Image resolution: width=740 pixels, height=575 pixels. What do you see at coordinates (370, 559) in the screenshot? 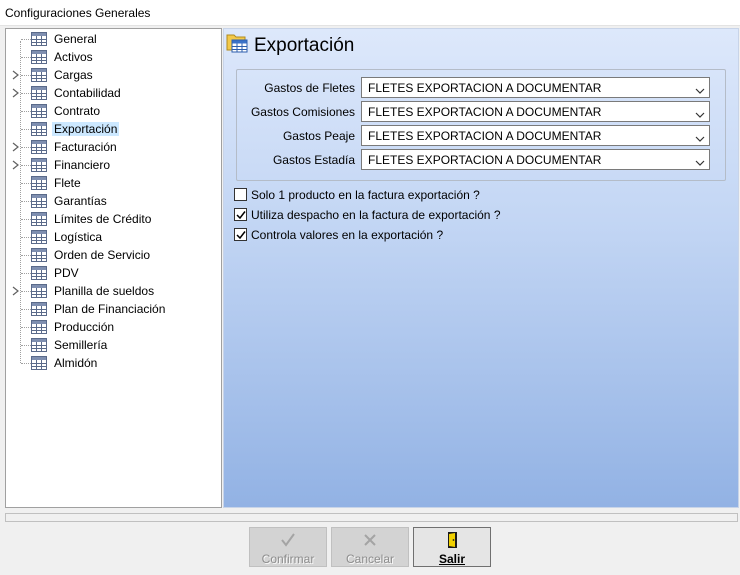
I see `button-label: Cancelar` at bounding box center [370, 559].